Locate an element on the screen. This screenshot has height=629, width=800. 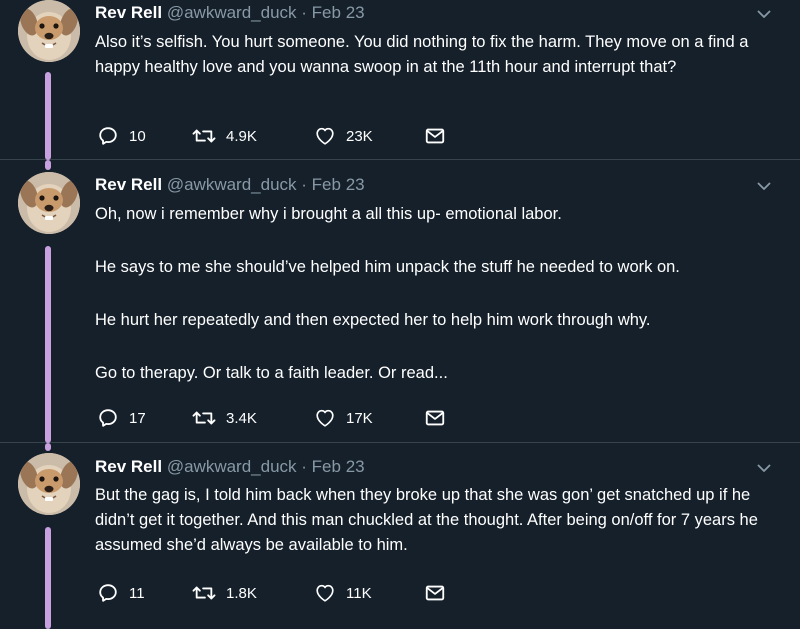
like-button: 17K is located at coordinates (369, 418).